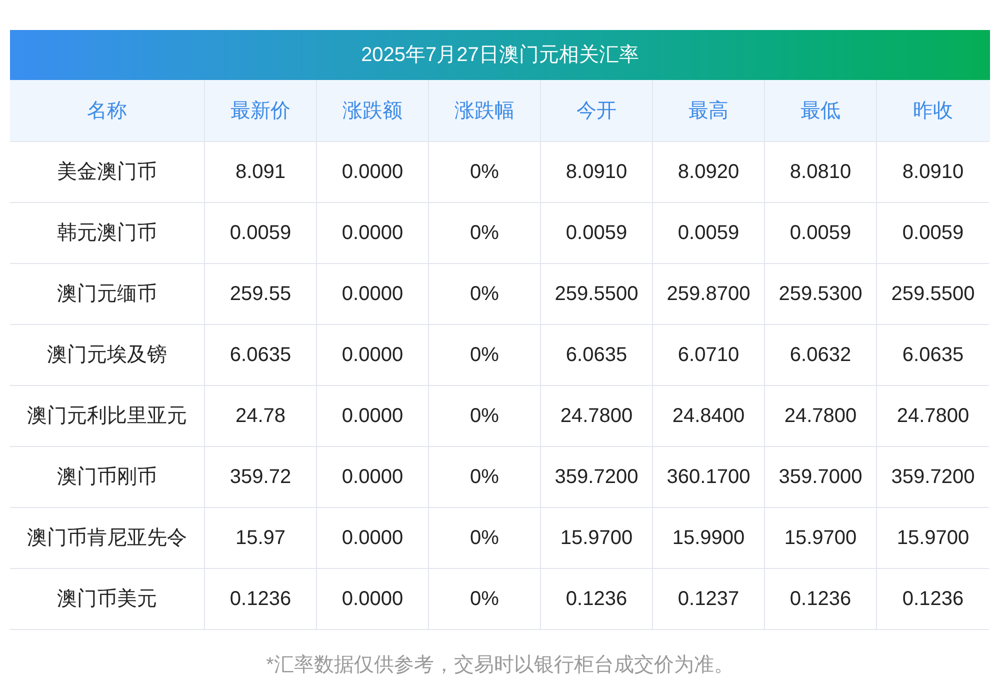 This screenshot has height=698, width=1000. Describe the element at coordinates (709, 111) in the screenshot. I see `column-header: 最高` at that location.